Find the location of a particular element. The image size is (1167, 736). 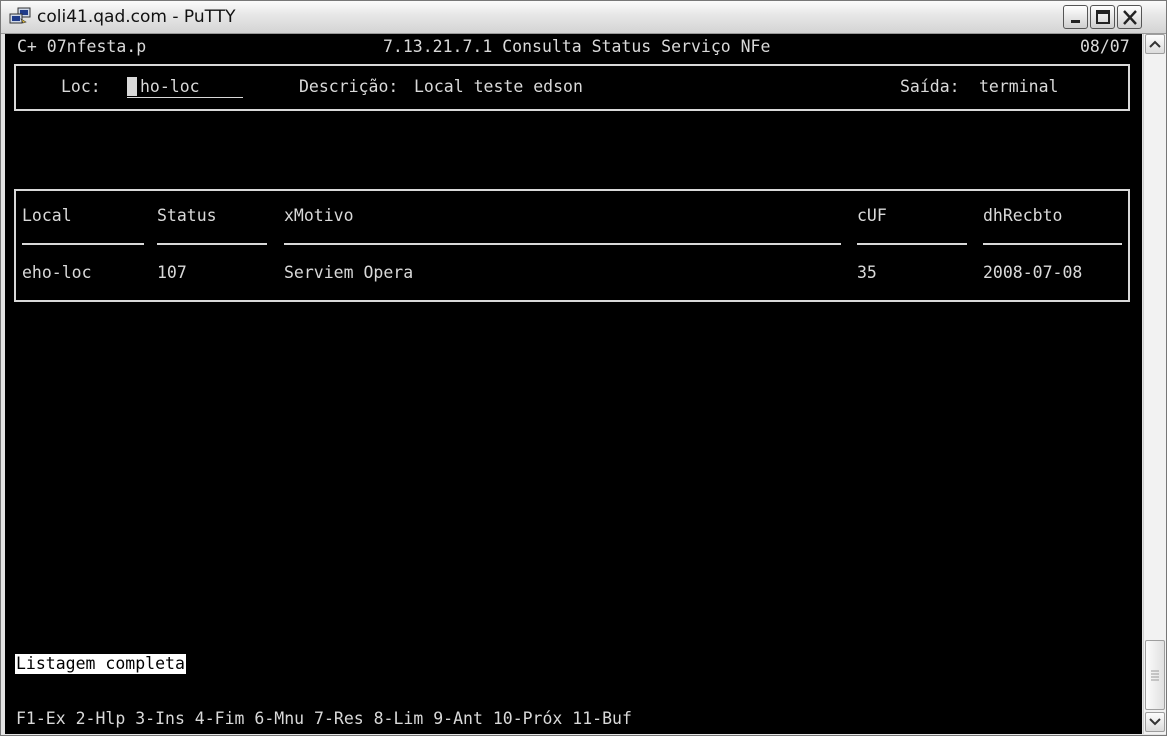

vertical-scrollbar is located at coordinates (1154, 384).